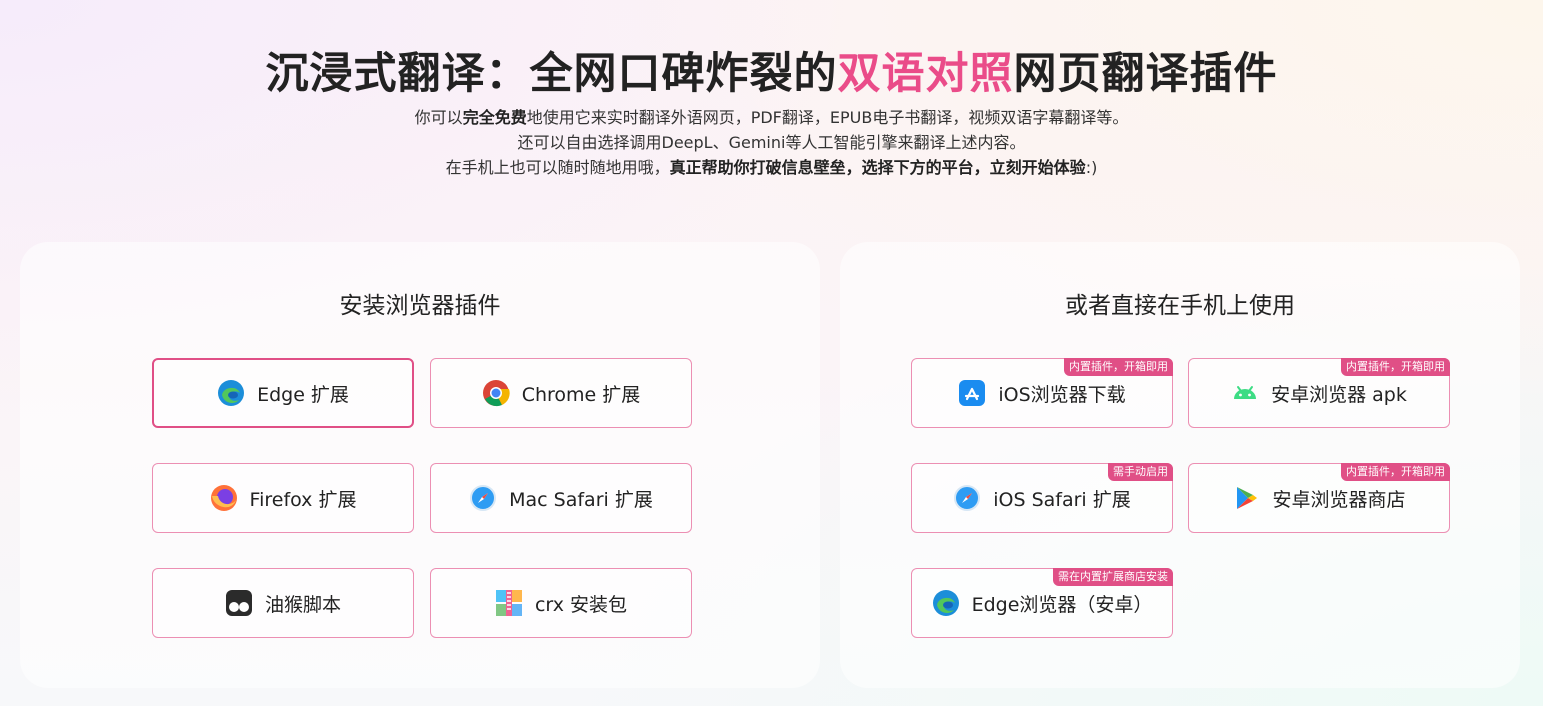 The image size is (1543, 706). Describe the element at coordinates (581, 499) in the screenshot. I see `button-label: Mac Safari 扩展` at that location.